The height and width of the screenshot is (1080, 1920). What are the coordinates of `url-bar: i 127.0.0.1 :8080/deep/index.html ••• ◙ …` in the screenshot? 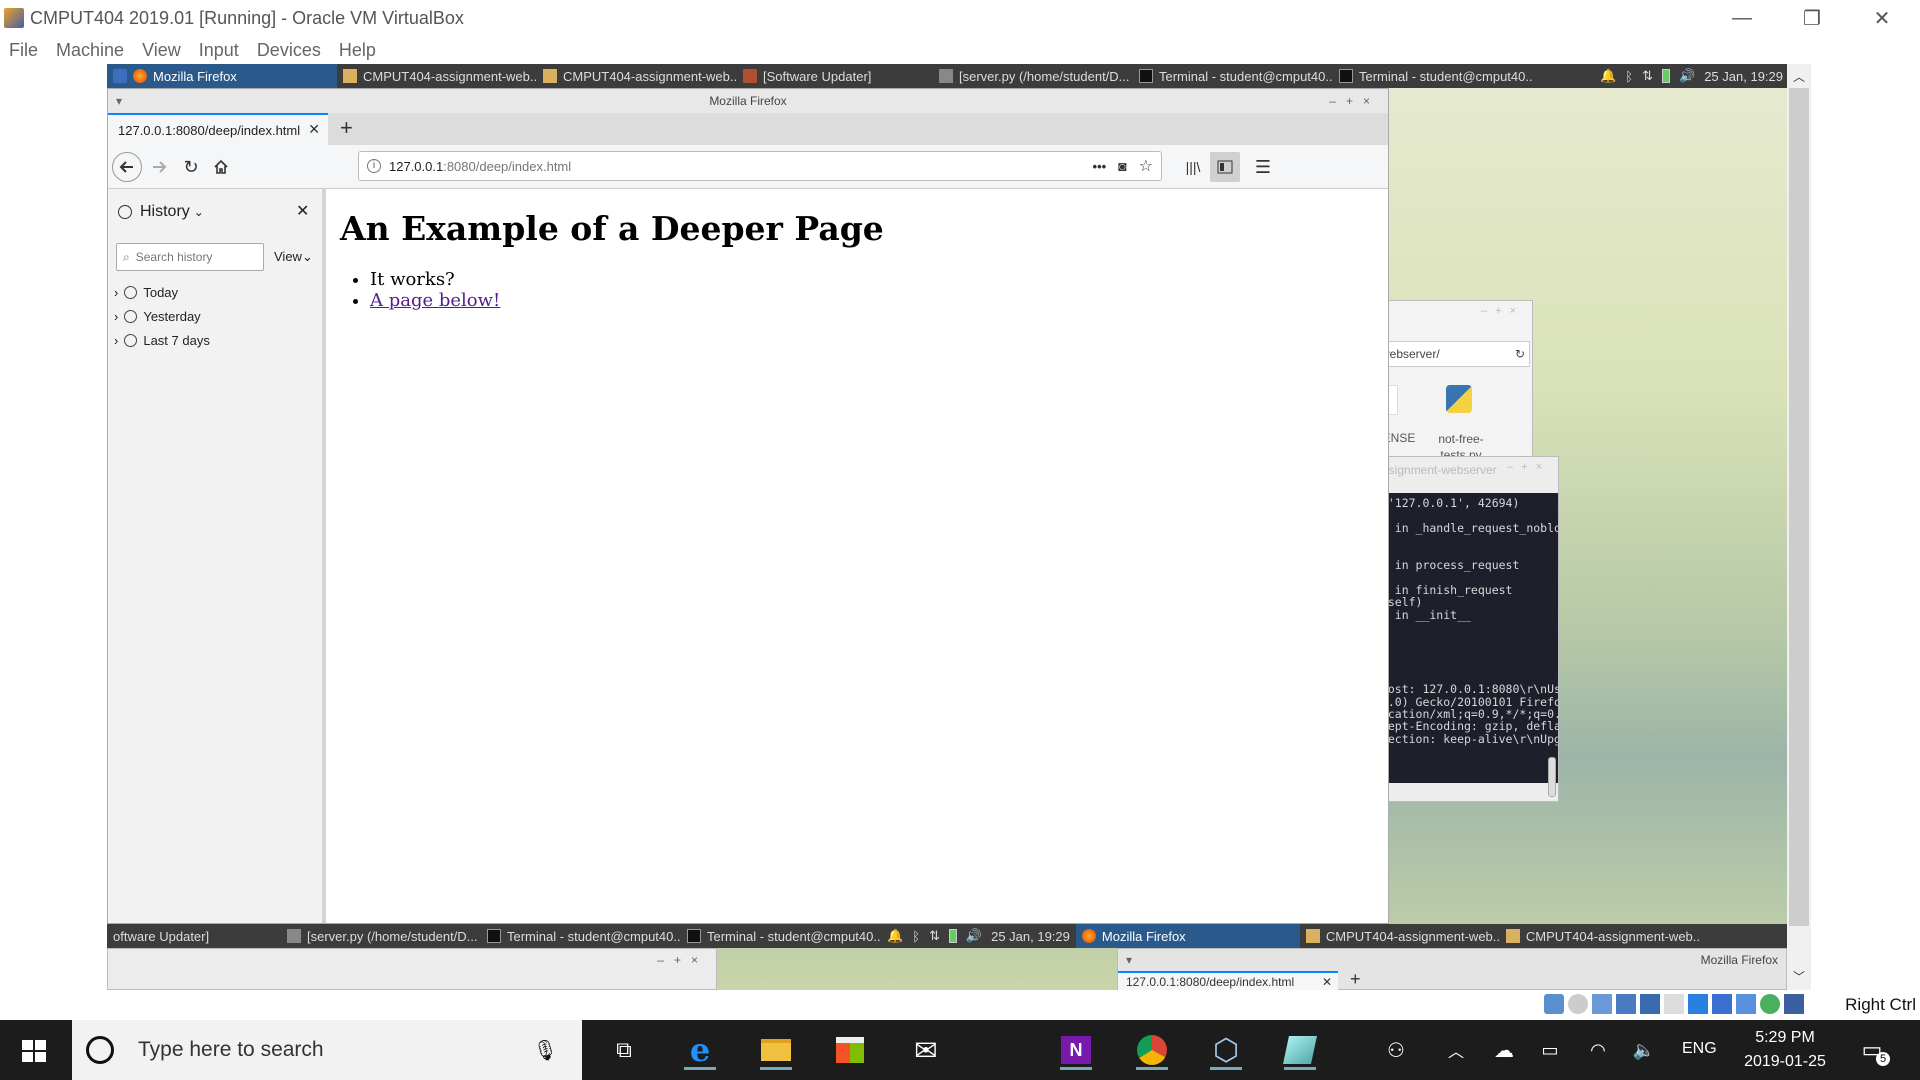 It's located at (760, 166).